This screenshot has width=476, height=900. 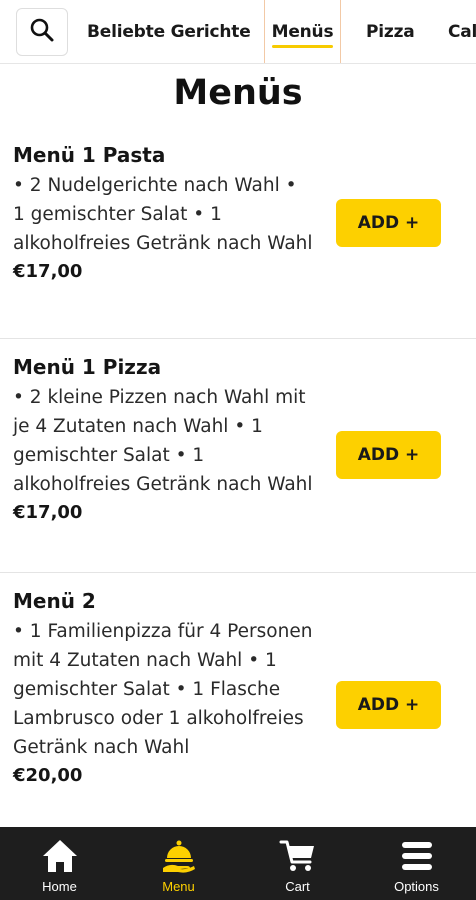 I want to click on hamburger-icon, so click(x=417, y=856).